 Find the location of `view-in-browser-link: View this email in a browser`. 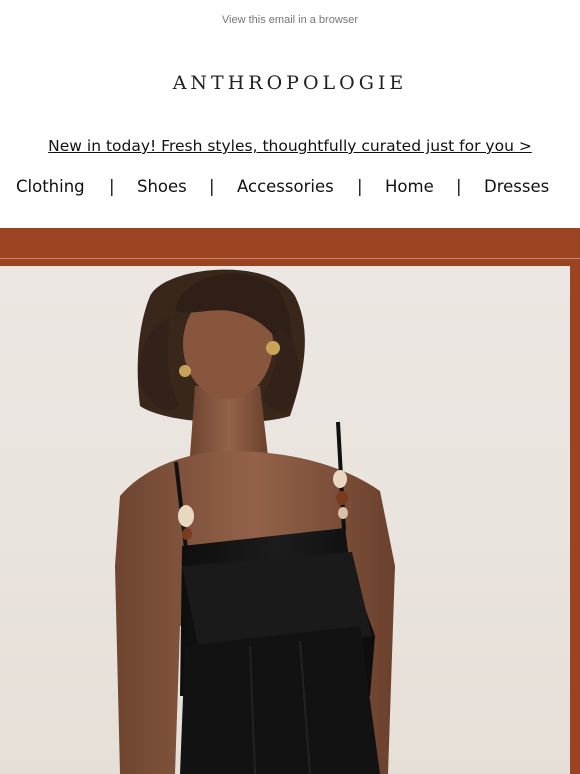

view-in-browser-link: View this email in a browser is located at coordinates (290, 20).